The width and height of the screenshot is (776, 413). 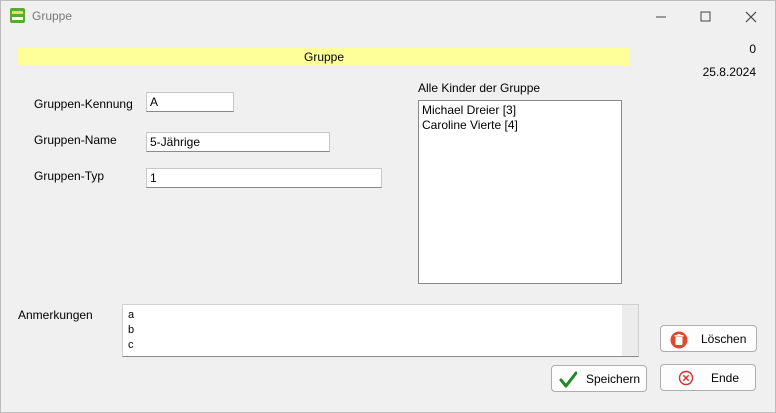 I want to click on name-label: Gruppen-Name, so click(x=75, y=140).